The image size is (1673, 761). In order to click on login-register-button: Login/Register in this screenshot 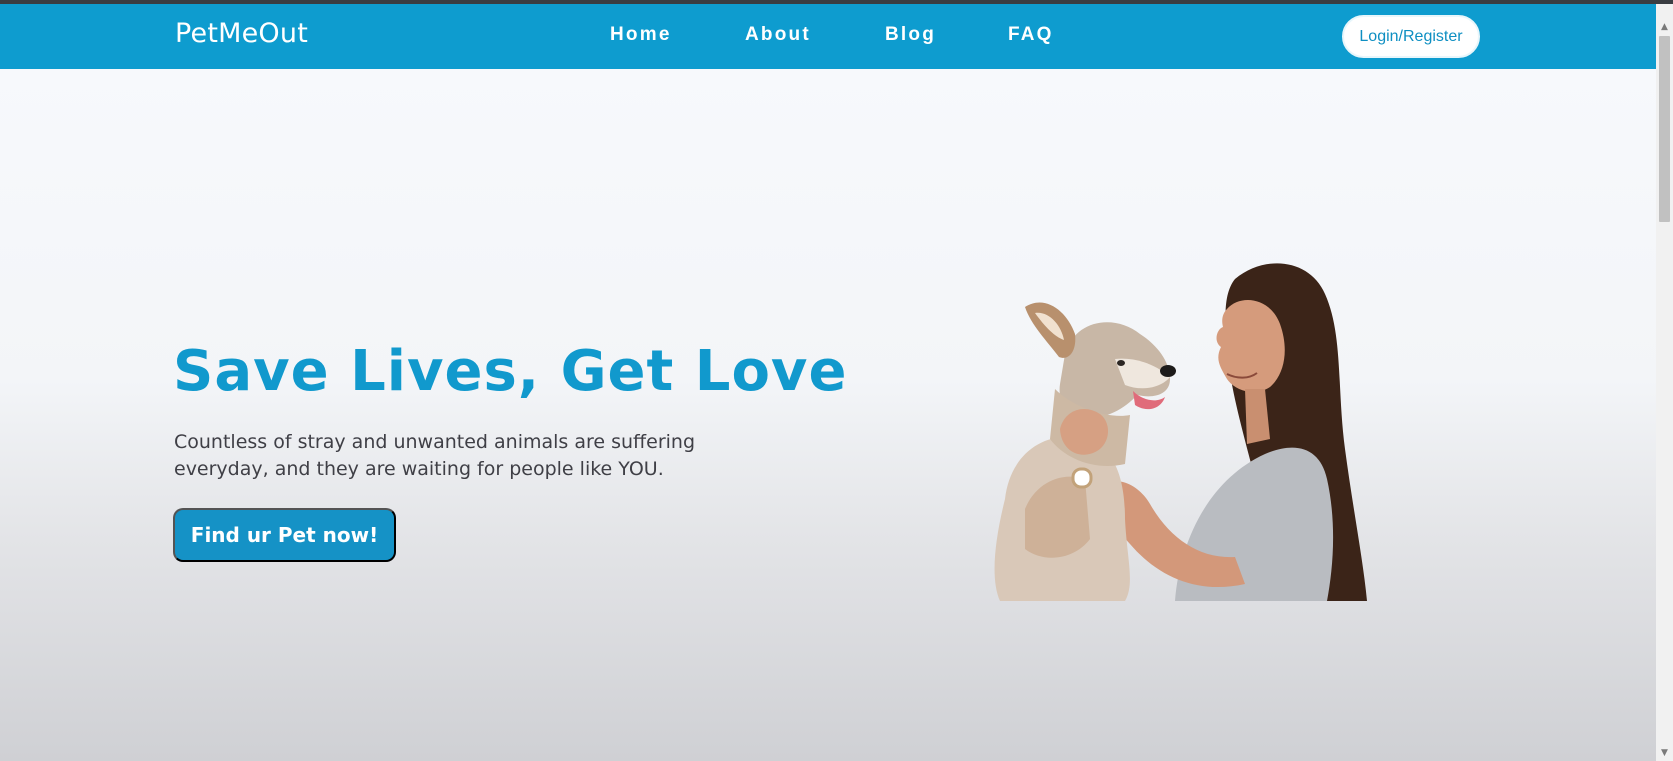, I will do `click(1411, 36)`.